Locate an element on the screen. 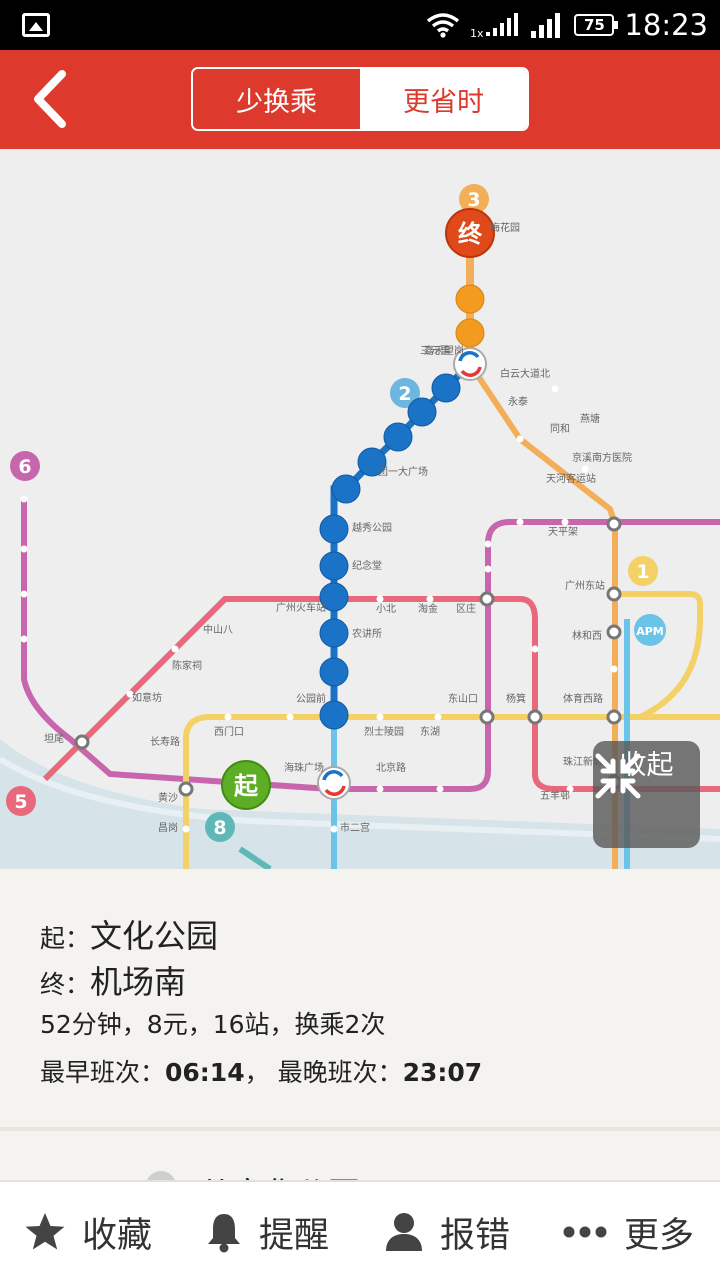 This screenshot has height=1280, width=720. station-label: 广州东站 is located at coordinates (585, 585).